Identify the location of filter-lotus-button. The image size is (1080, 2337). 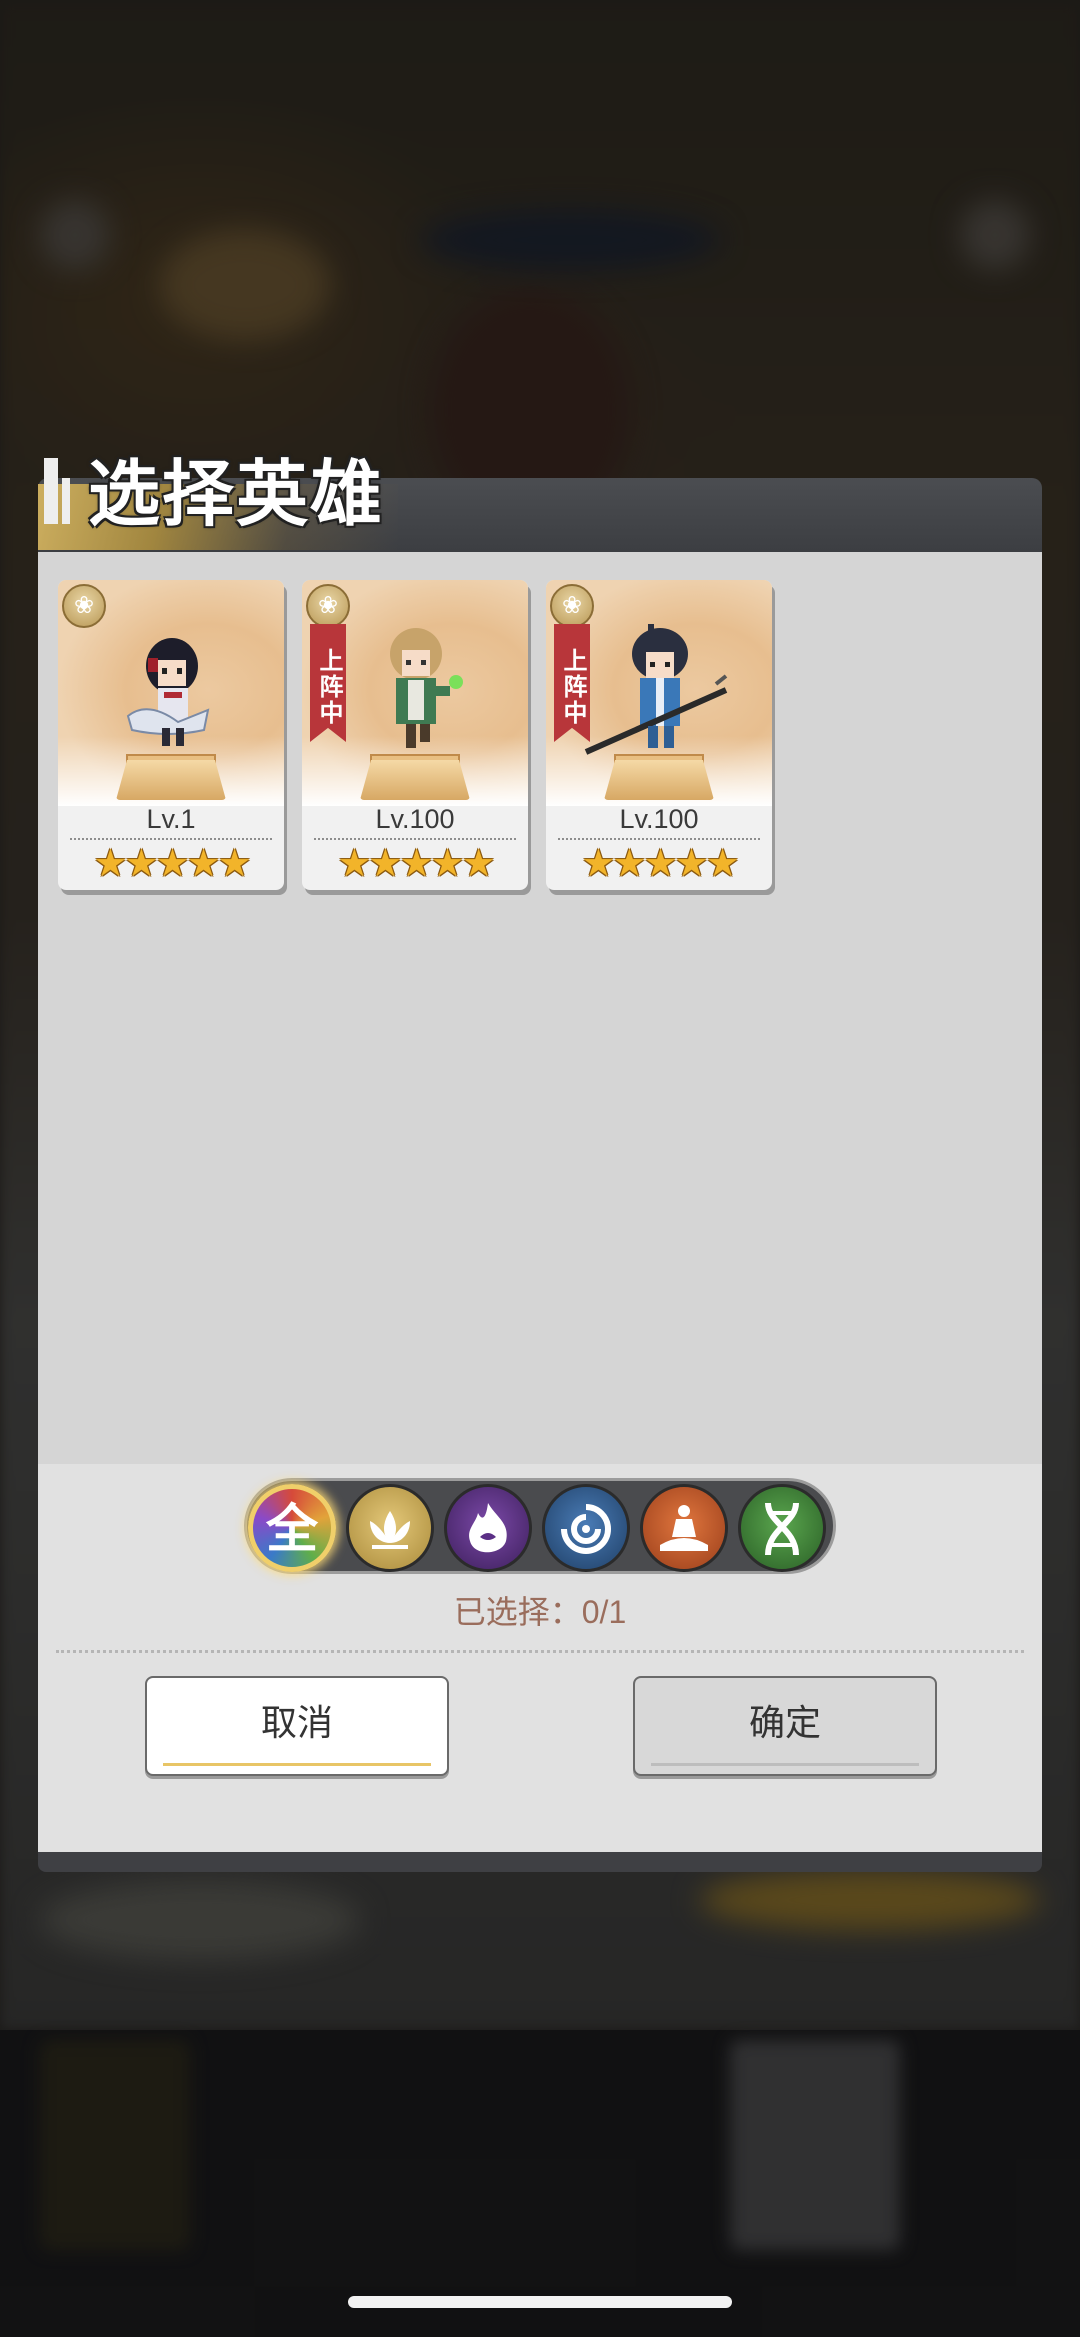
(390, 1528).